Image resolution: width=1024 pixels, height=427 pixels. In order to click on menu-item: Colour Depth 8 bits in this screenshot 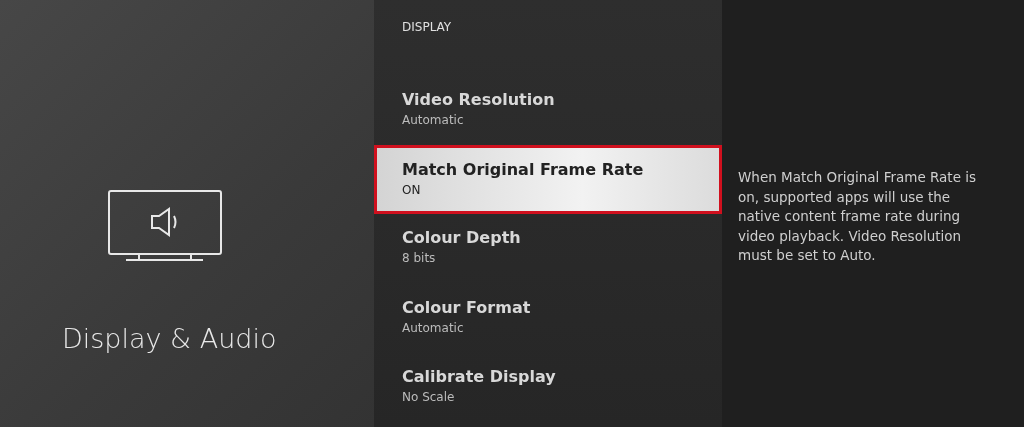, I will do `click(548, 253)`.